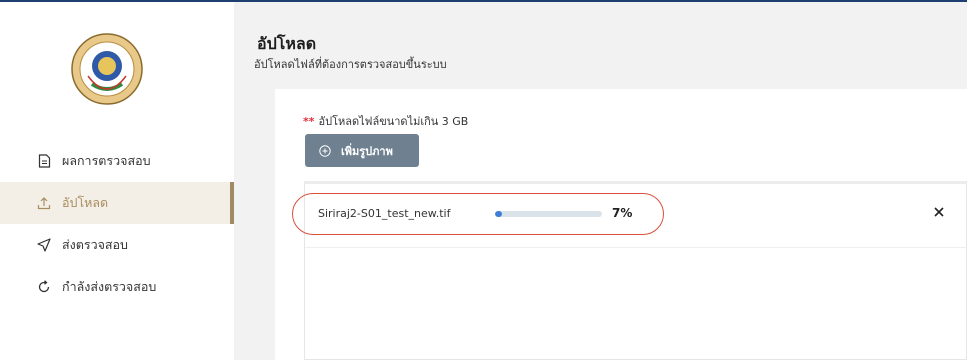 The image size is (967, 360). I want to click on sidebar-item-results: ผลการตรวจสอบ, so click(117, 161).